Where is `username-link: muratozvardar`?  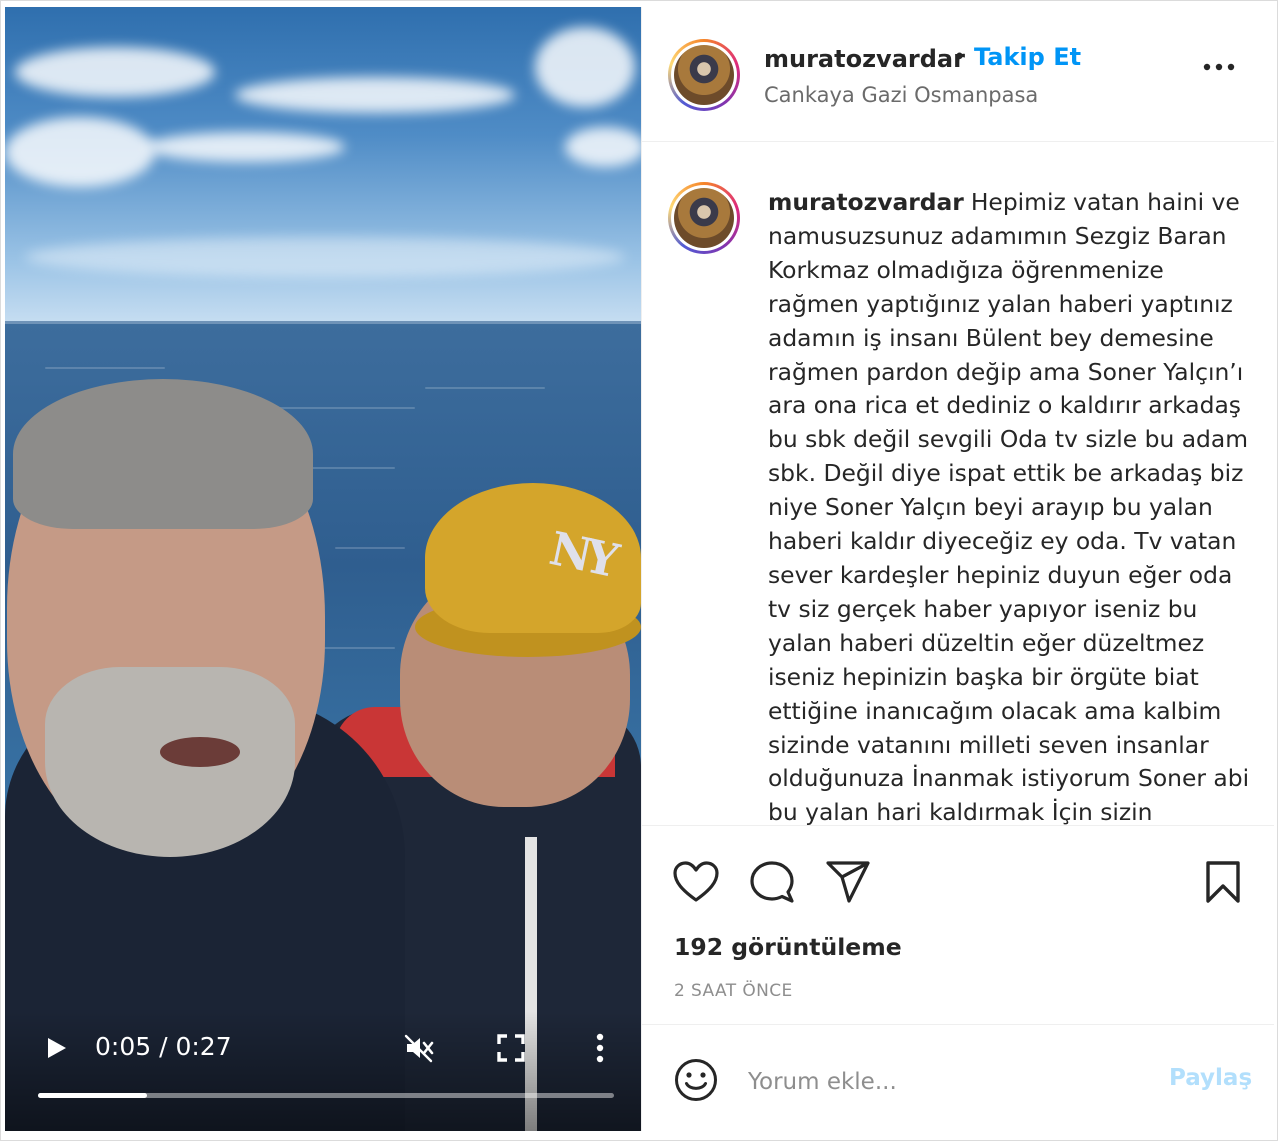 username-link: muratozvardar is located at coordinates (864, 59).